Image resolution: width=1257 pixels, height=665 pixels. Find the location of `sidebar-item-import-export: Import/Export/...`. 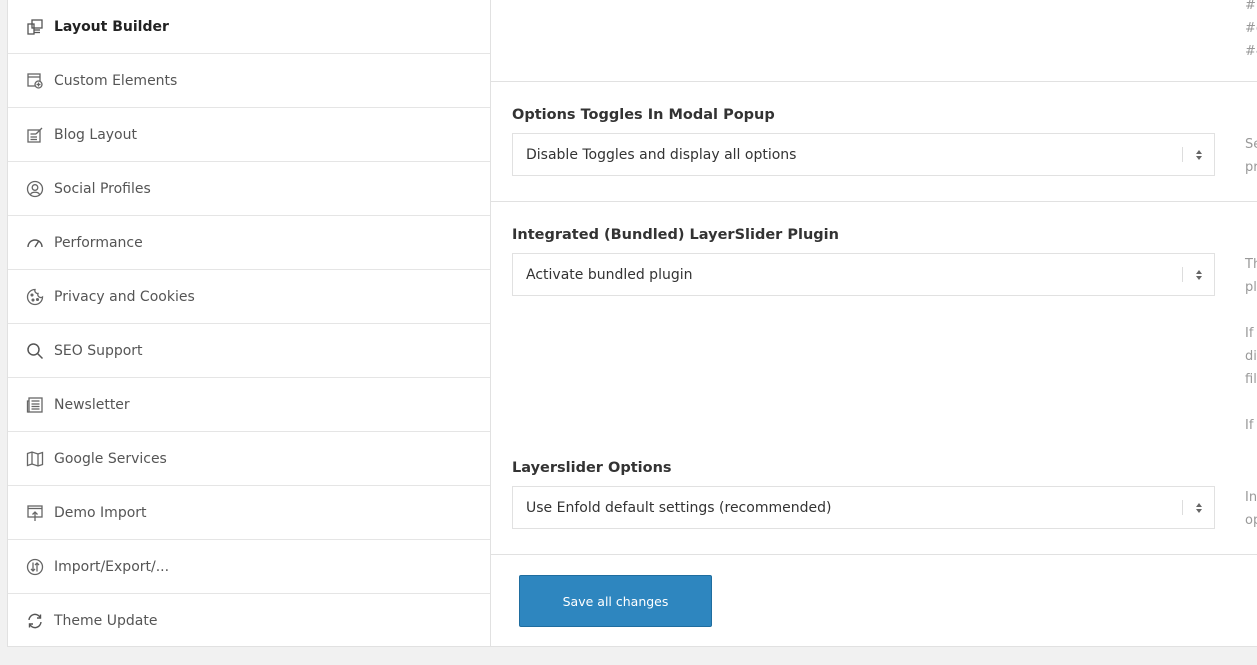

sidebar-item-import-export: Import/Export/... is located at coordinates (249, 567).